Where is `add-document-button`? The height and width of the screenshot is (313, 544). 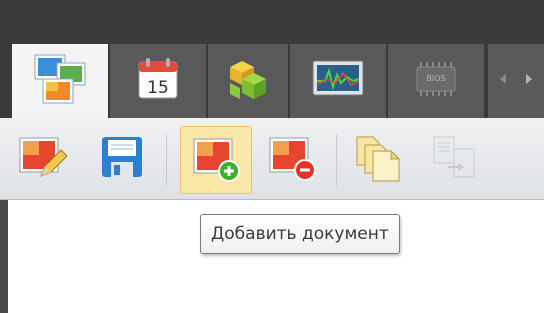 add-document-button is located at coordinates (216, 160).